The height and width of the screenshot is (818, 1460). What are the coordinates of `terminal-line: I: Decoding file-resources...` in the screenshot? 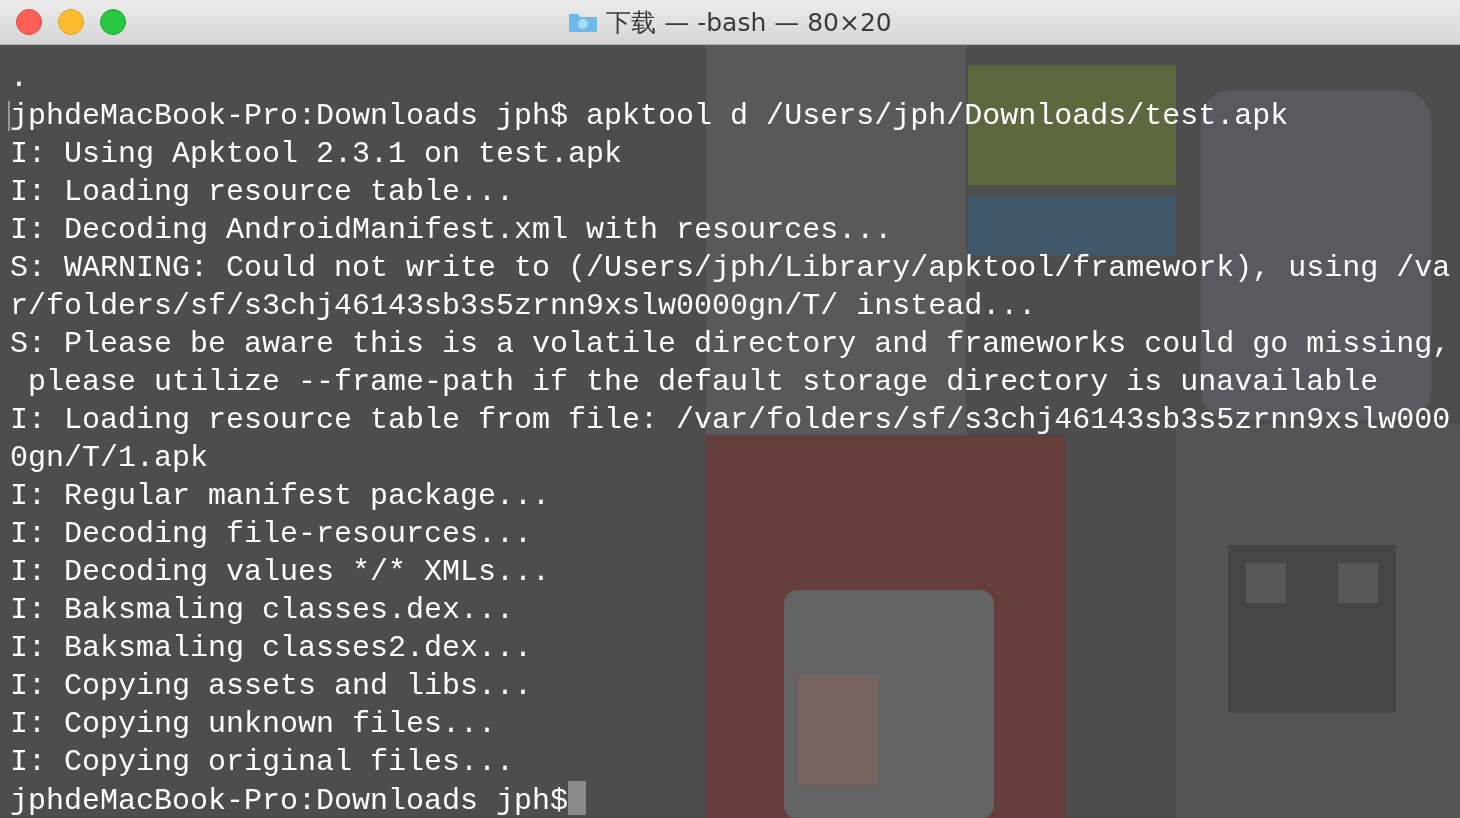 It's located at (271, 534).